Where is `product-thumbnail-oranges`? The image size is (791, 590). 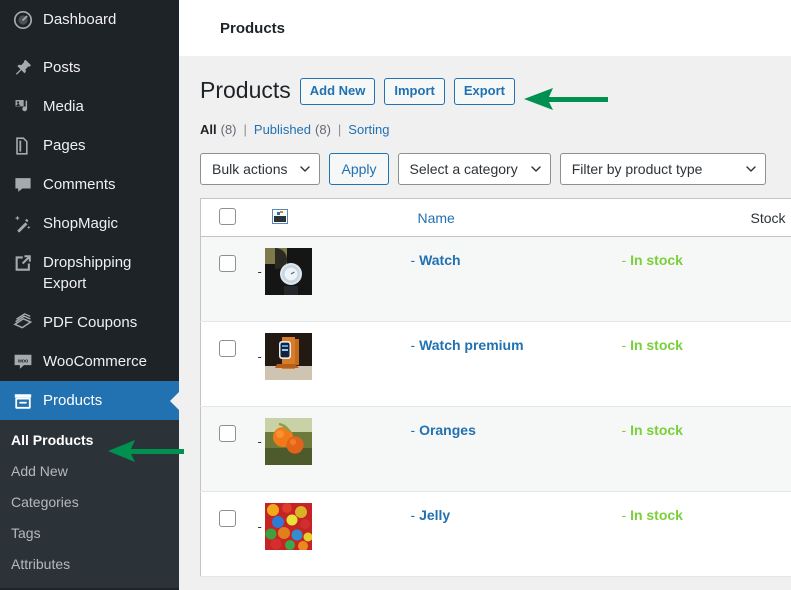 product-thumbnail-oranges is located at coordinates (288, 441).